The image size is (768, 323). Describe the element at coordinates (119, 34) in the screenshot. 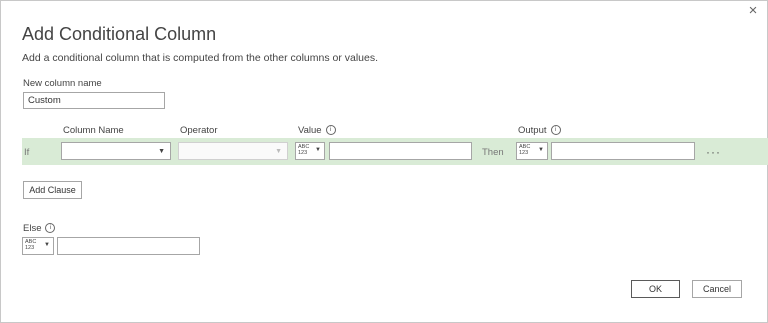

I see `dialog-title: Add Conditional Column` at that location.